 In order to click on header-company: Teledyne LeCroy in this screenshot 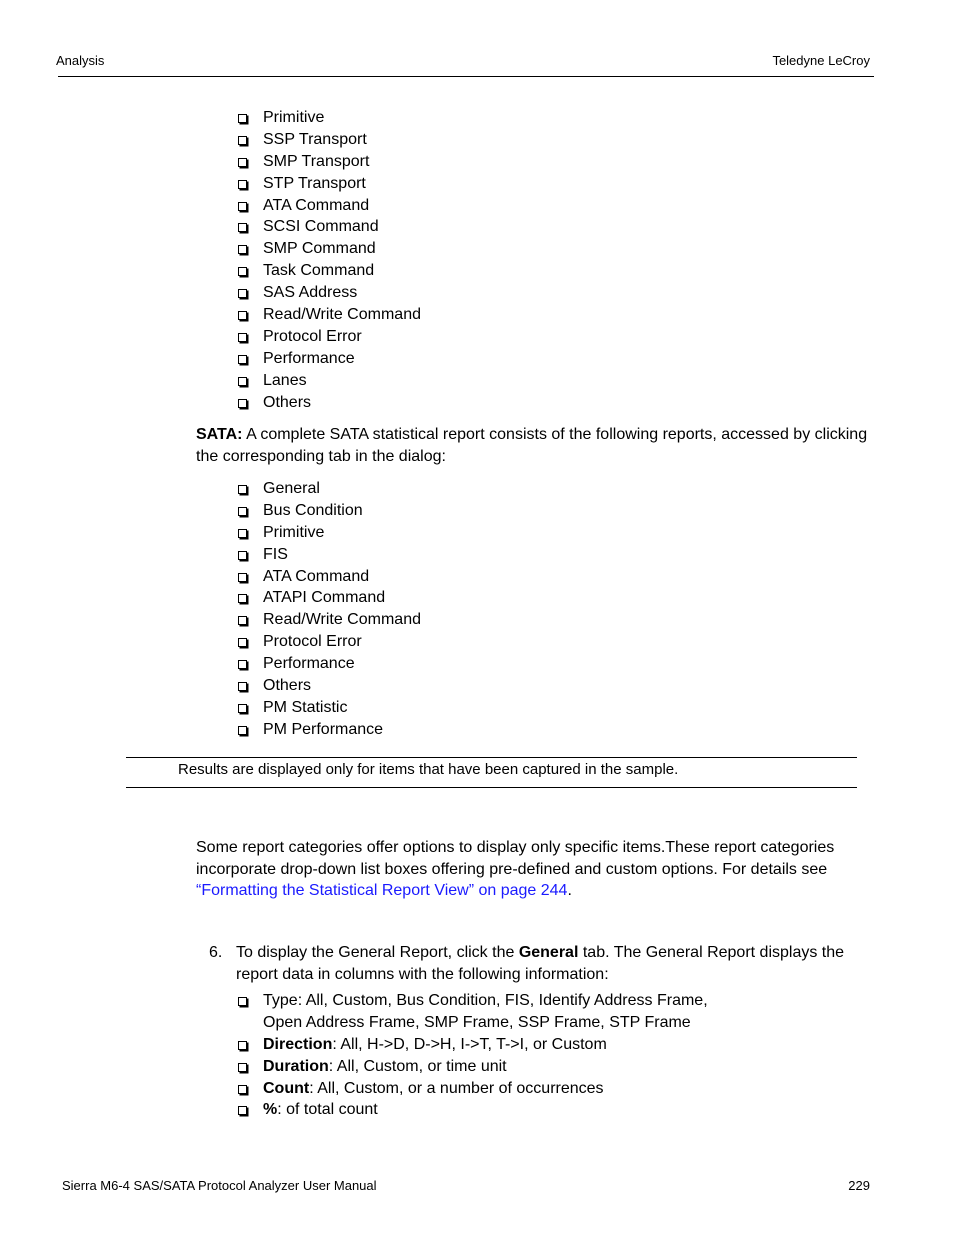, I will do `click(821, 60)`.